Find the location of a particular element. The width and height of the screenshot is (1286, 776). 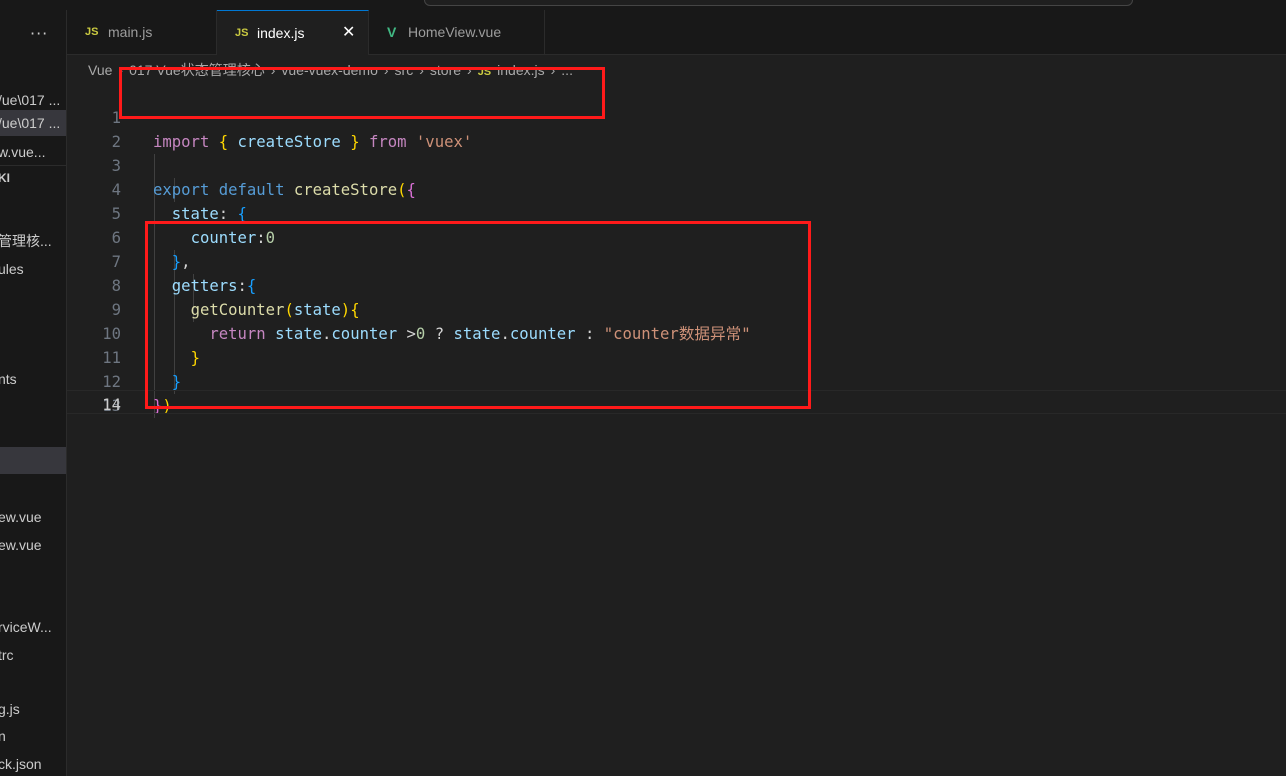

tree-item-file: ck.json is located at coordinates (33, 763).